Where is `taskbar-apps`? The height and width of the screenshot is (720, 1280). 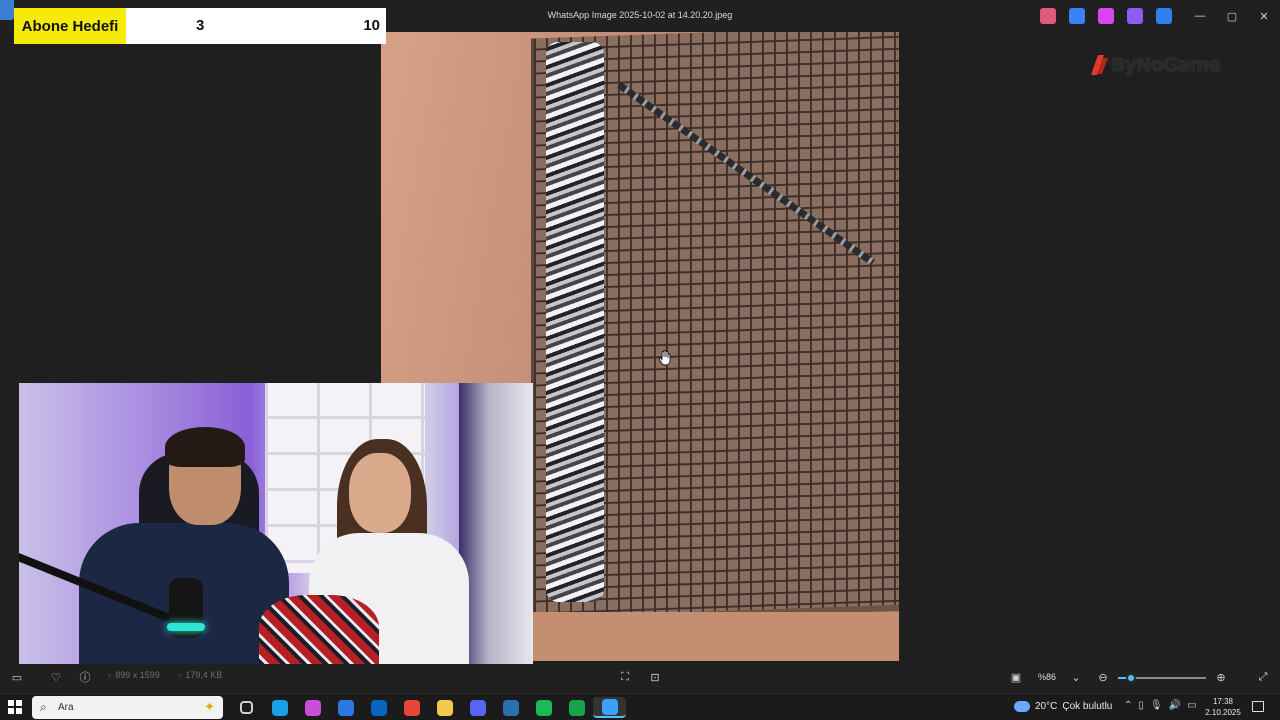
taskbar-apps is located at coordinates (428, 707).